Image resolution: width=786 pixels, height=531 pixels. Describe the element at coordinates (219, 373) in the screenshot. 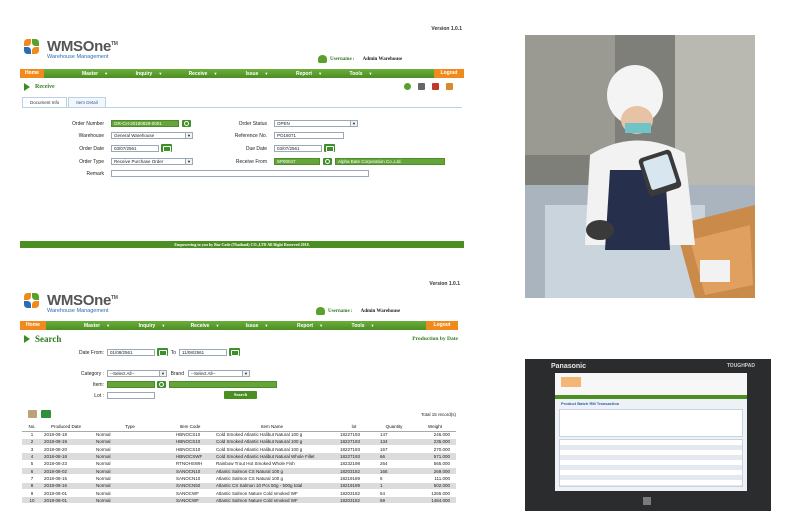

I see `brand-select: --Select All-- ▼` at that location.